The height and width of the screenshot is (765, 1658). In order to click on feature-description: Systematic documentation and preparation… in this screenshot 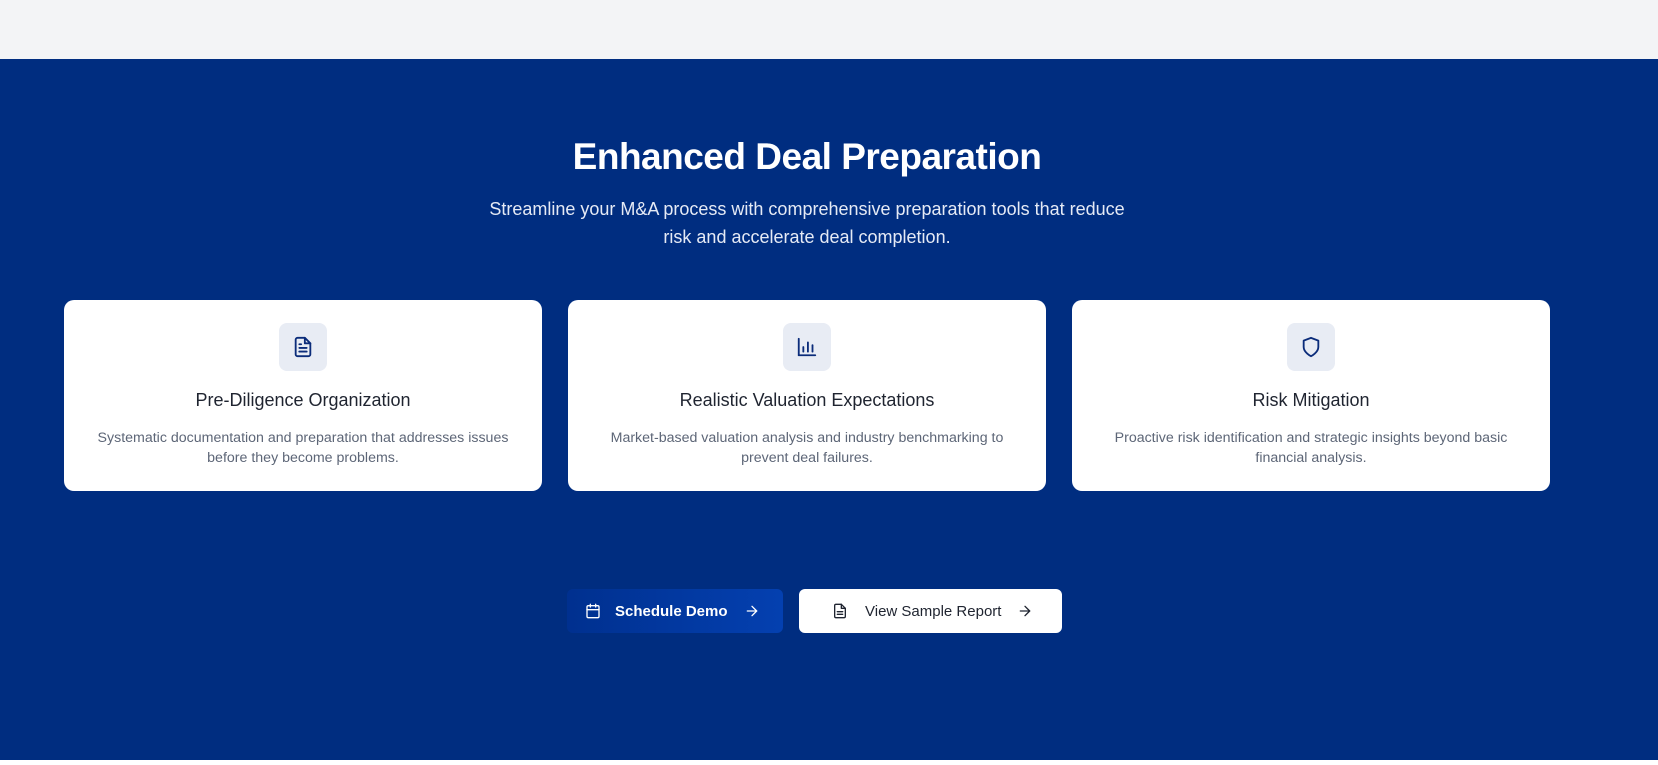, I will do `click(303, 448)`.